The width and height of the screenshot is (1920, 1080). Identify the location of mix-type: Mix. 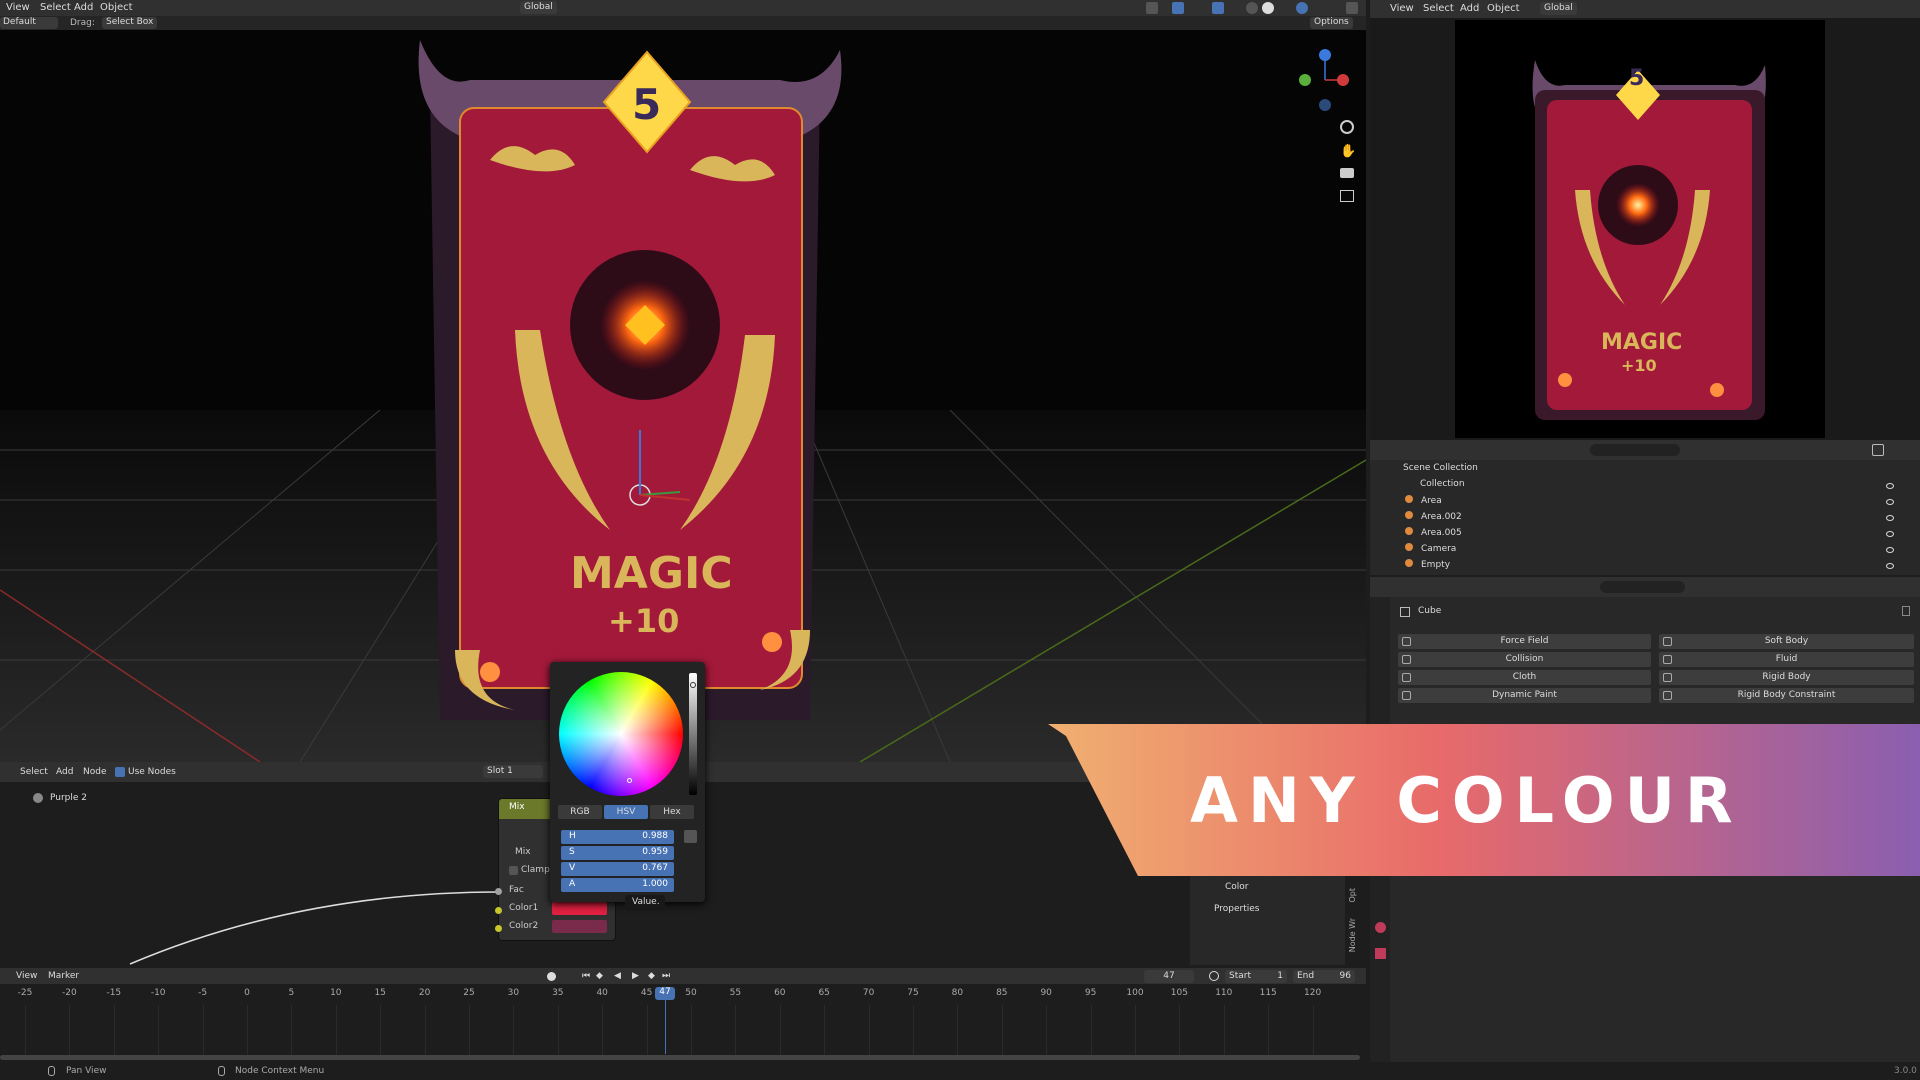
(523, 852).